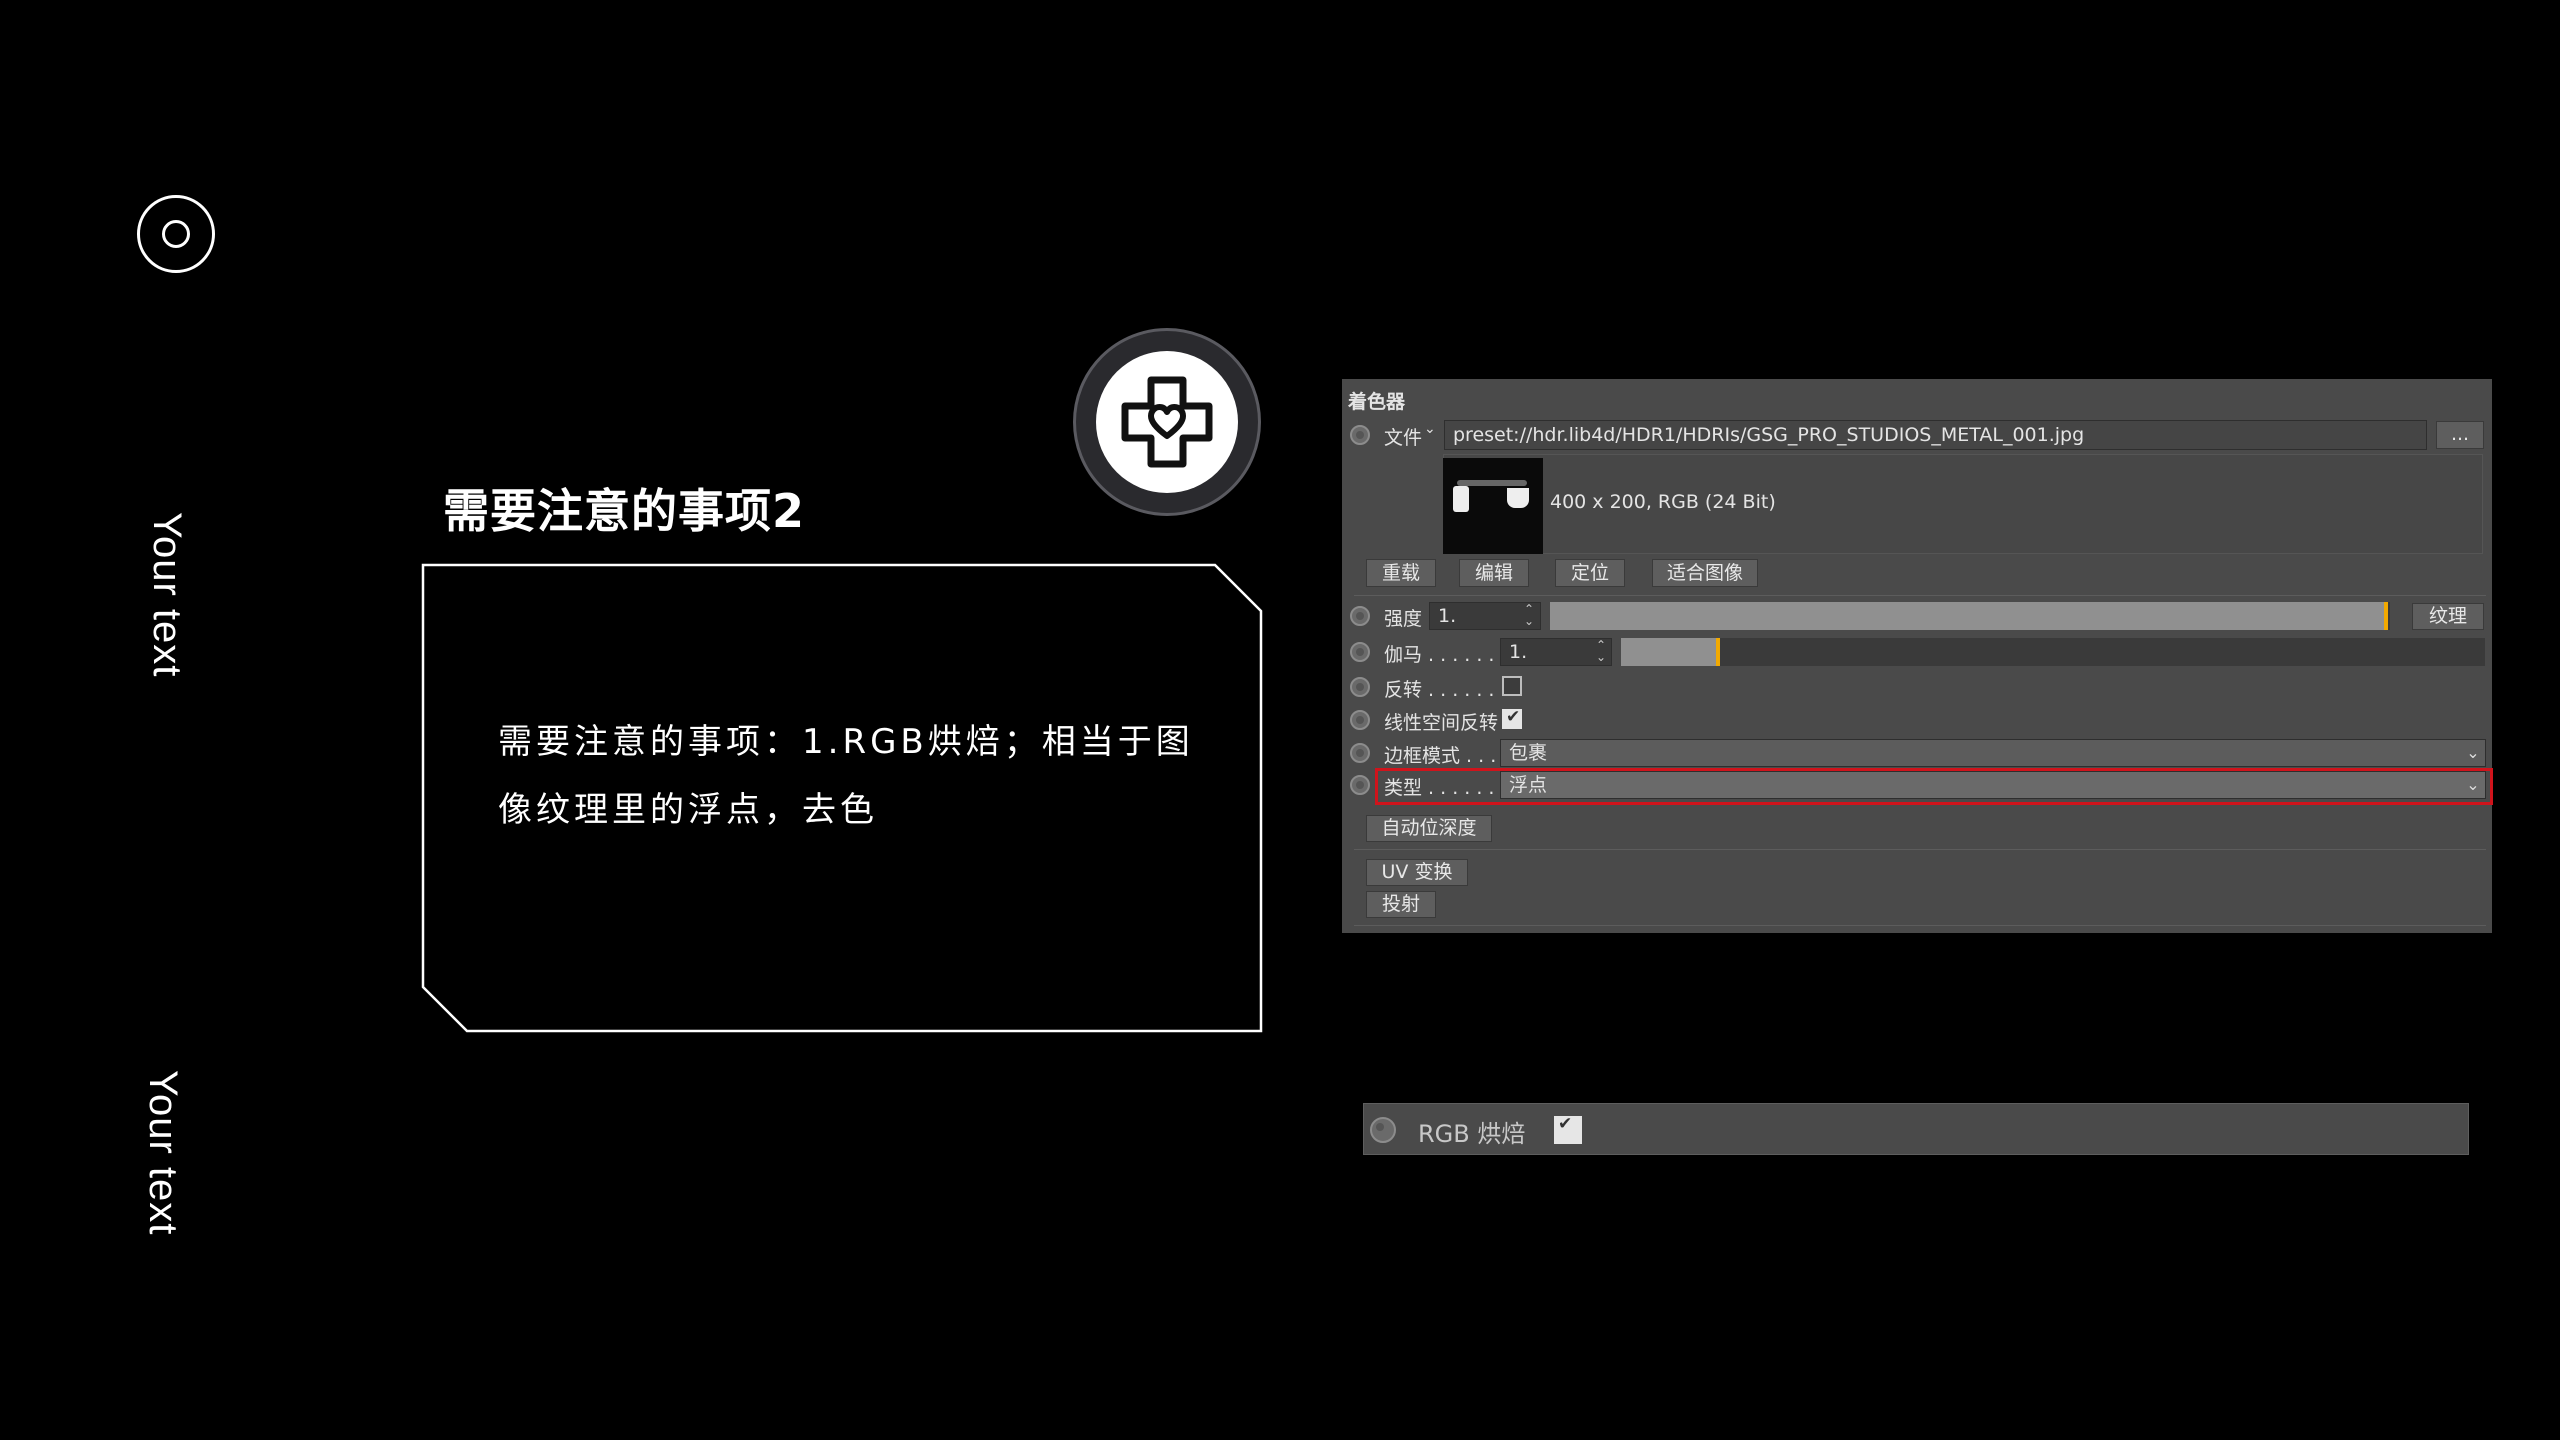 The image size is (2560, 1440). What do you see at coordinates (1360, 753) in the screenshot?
I see `border-anim-radio` at bounding box center [1360, 753].